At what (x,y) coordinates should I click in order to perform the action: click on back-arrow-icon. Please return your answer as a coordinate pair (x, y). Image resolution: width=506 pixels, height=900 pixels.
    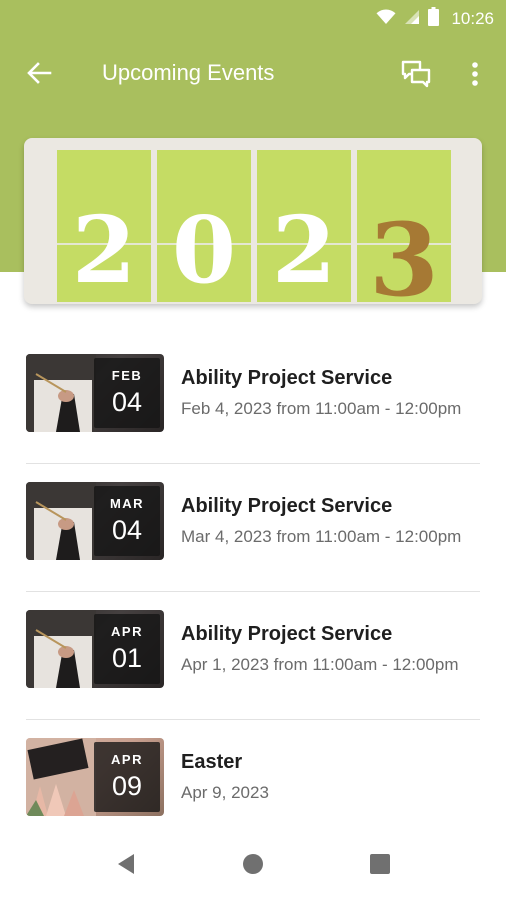
    Looking at the image, I should click on (39, 75).